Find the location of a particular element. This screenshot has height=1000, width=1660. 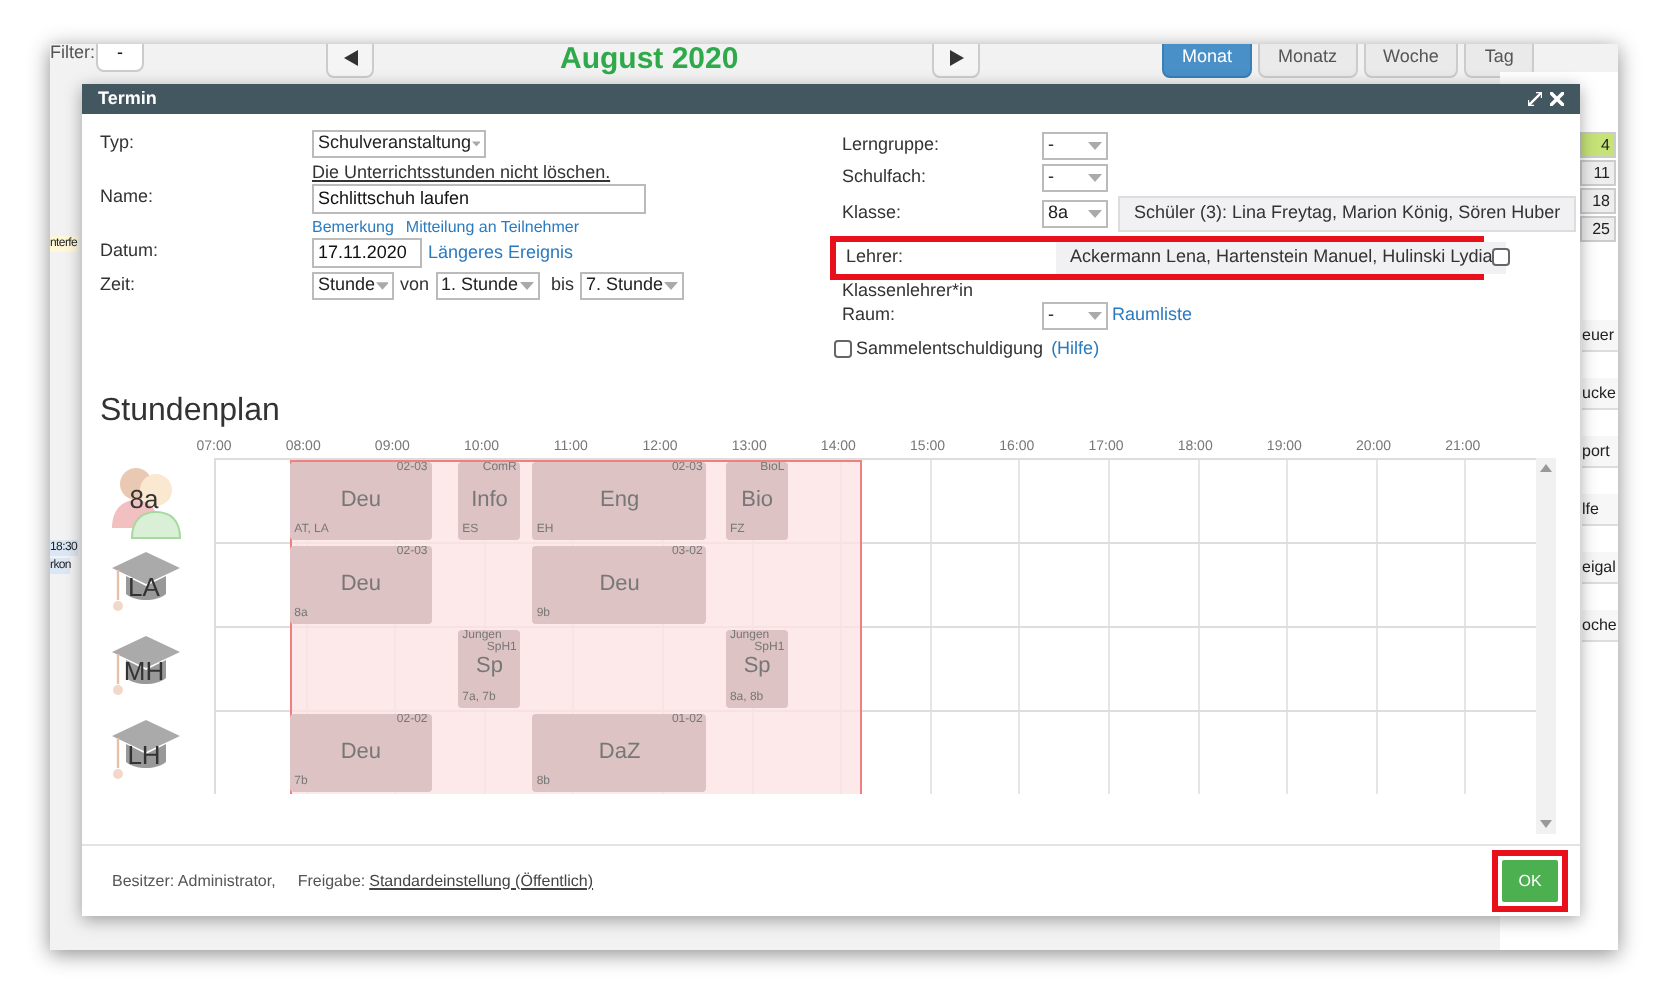

field-label: Raum: is located at coordinates (869, 315).